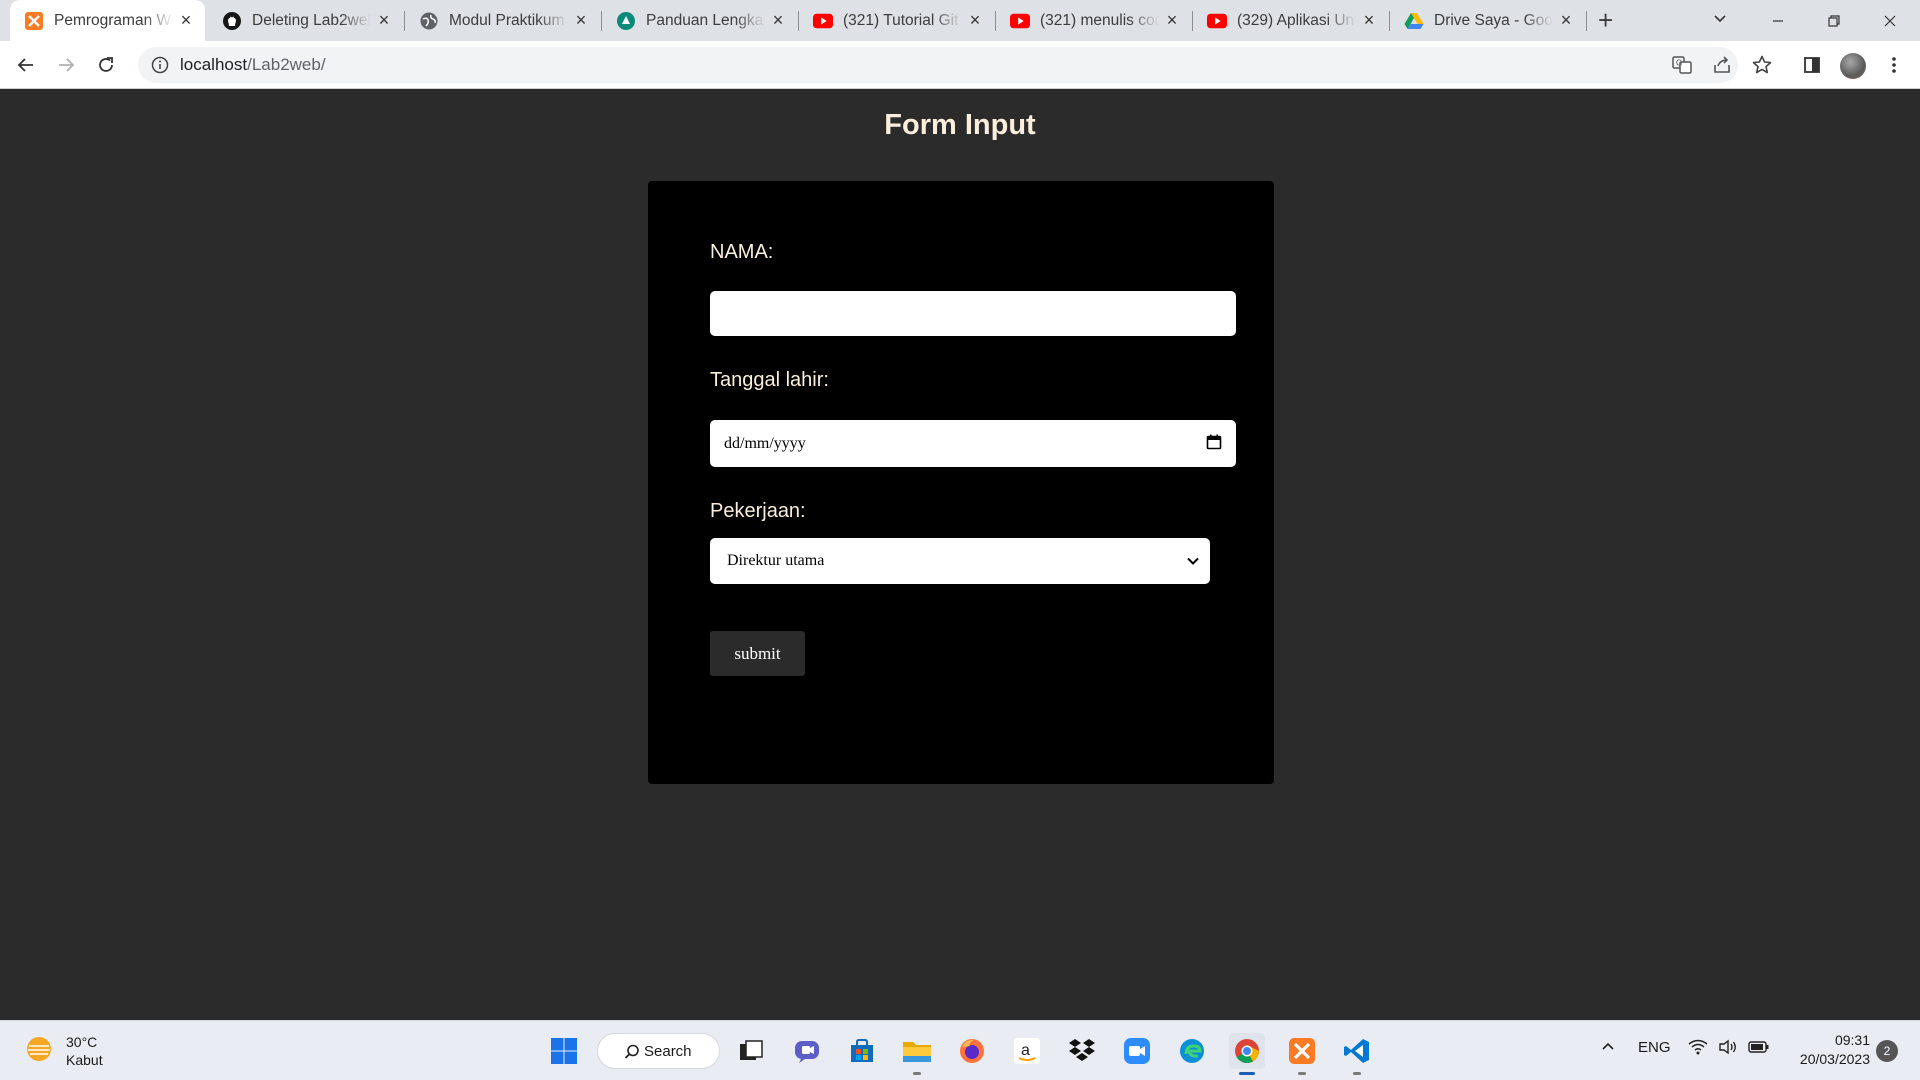 The height and width of the screenshot is (1080, 1920). Describe the element at coordinates (765, 443) in the screenshot. I see `date-placeholder: dd/mm/yyyy` at that location.